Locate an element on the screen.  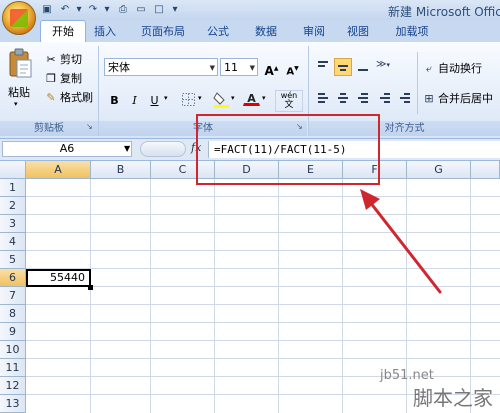
row-header-4: 4 is located at coordinates (13, 242).